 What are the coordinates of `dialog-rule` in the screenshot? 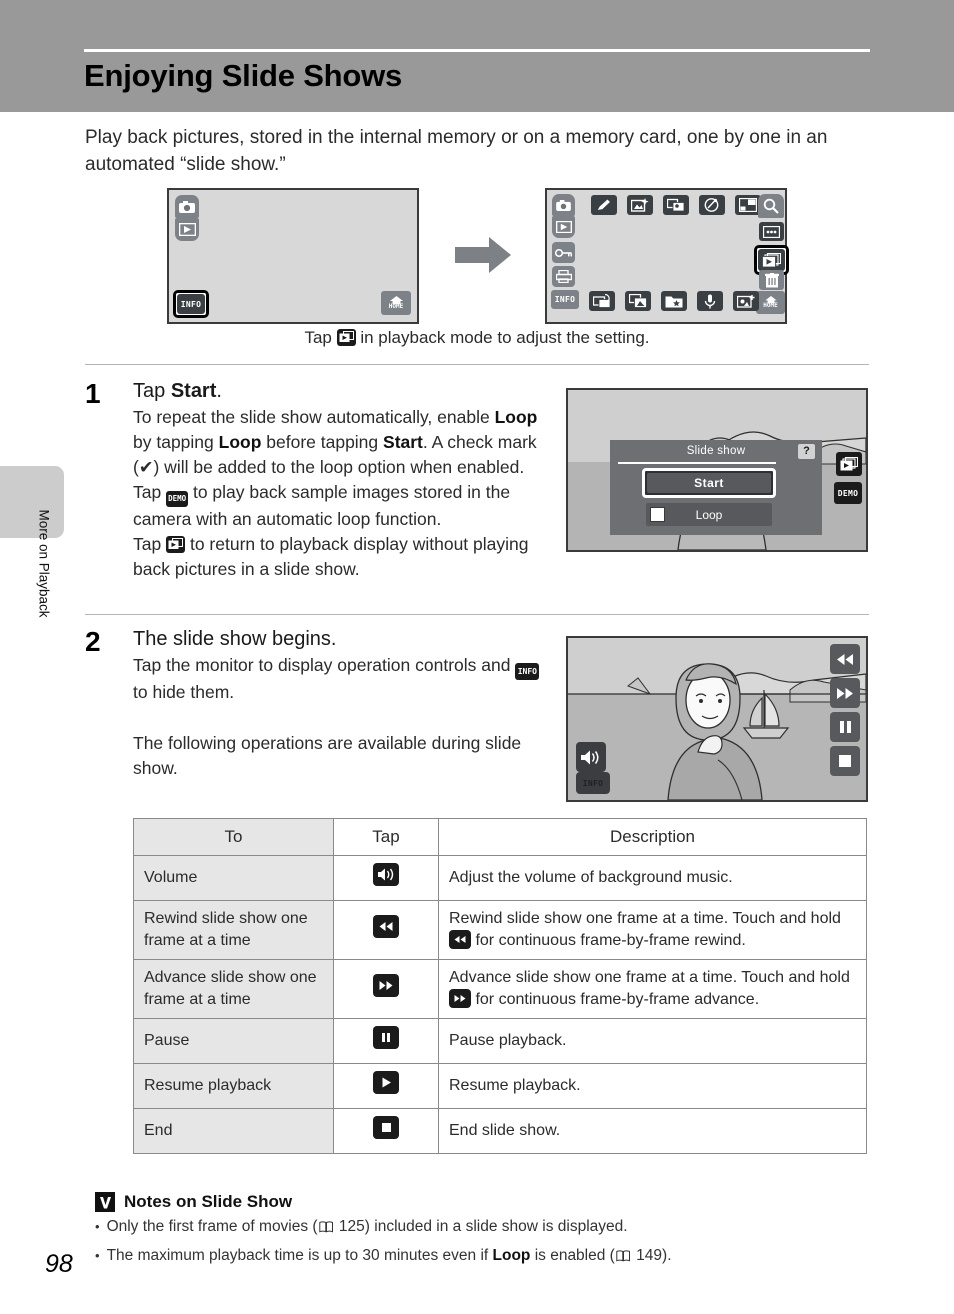 It's located at (697, 463).